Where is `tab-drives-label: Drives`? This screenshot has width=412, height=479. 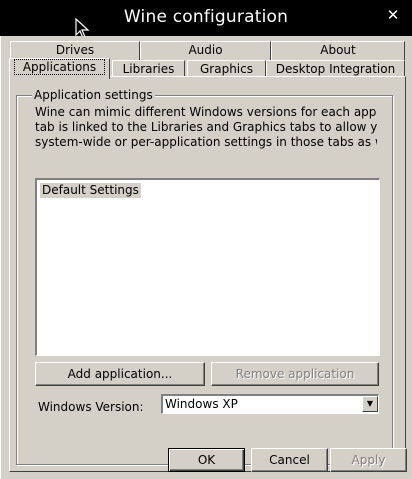
tab-drives-label: Drives is located at coordinates (75, 50).